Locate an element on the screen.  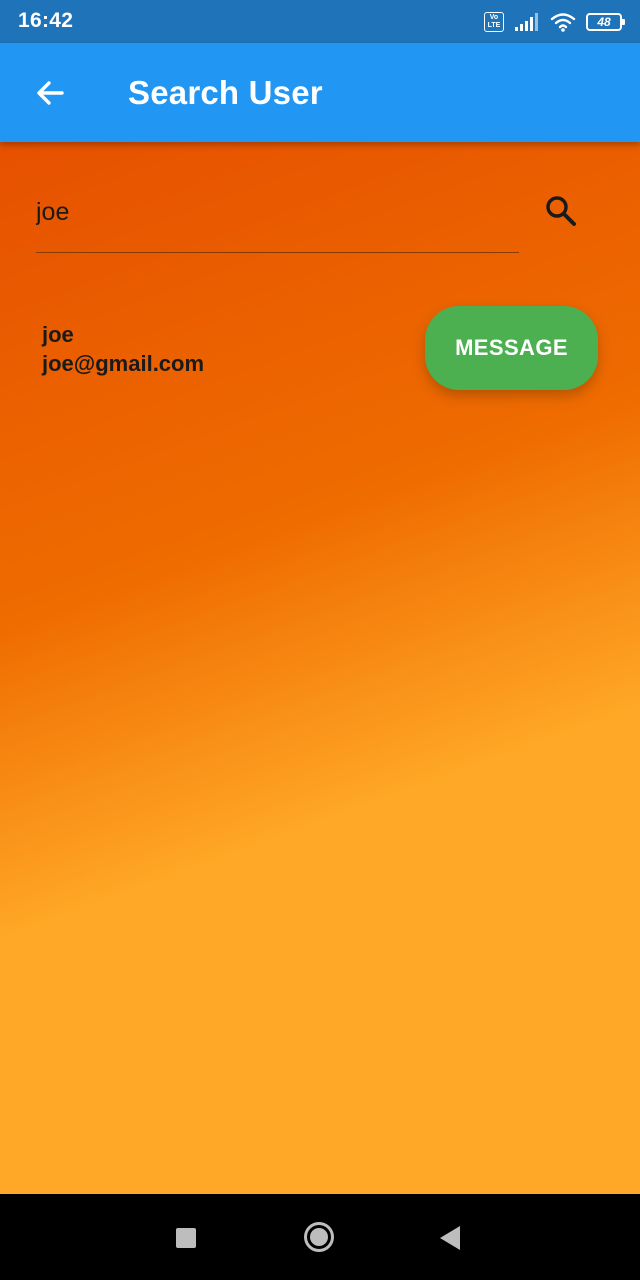
status-bar: 16:42 Vo LTE 48 is located at coordinates (320, 21).